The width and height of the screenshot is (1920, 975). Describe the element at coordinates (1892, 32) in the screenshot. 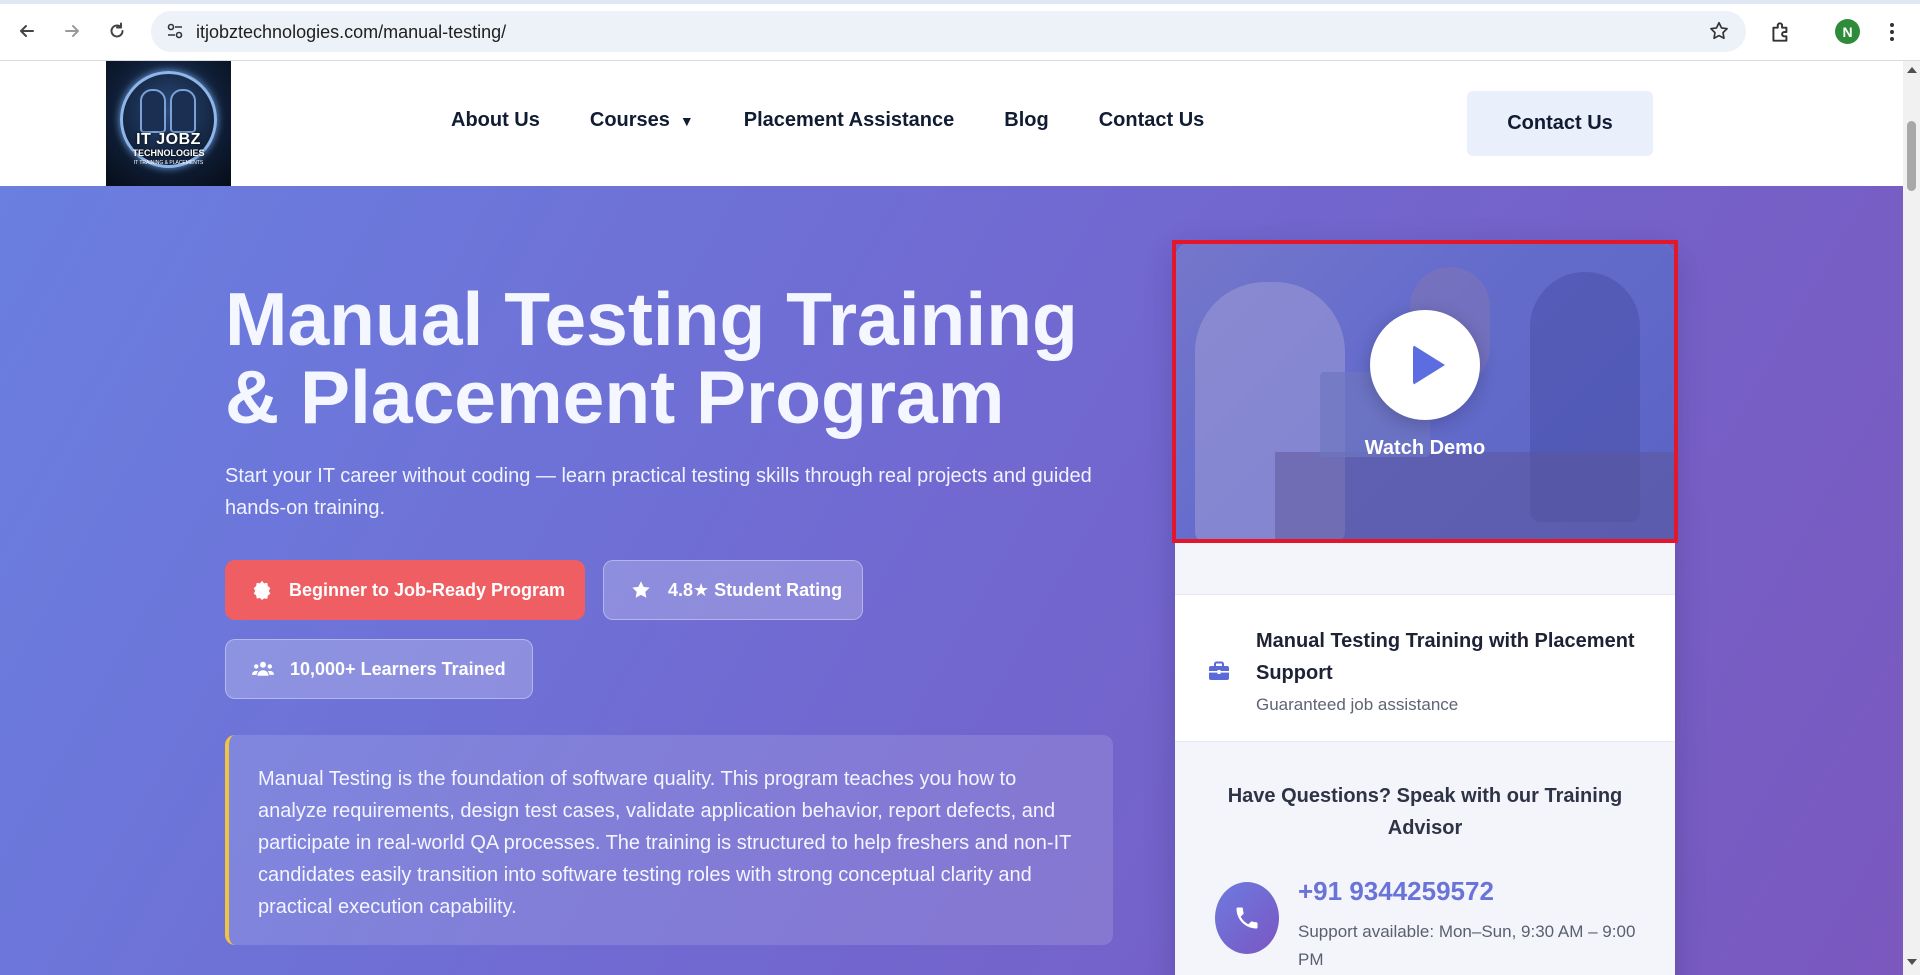

I see `menu-kebab-icon` at that location.